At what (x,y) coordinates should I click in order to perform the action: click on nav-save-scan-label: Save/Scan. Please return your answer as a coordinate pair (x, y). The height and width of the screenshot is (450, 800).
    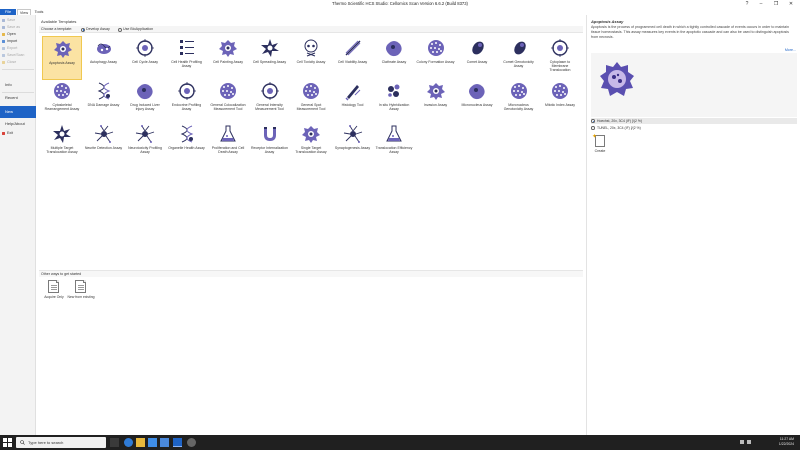
    Looking at the image, I should click on (16, 55).